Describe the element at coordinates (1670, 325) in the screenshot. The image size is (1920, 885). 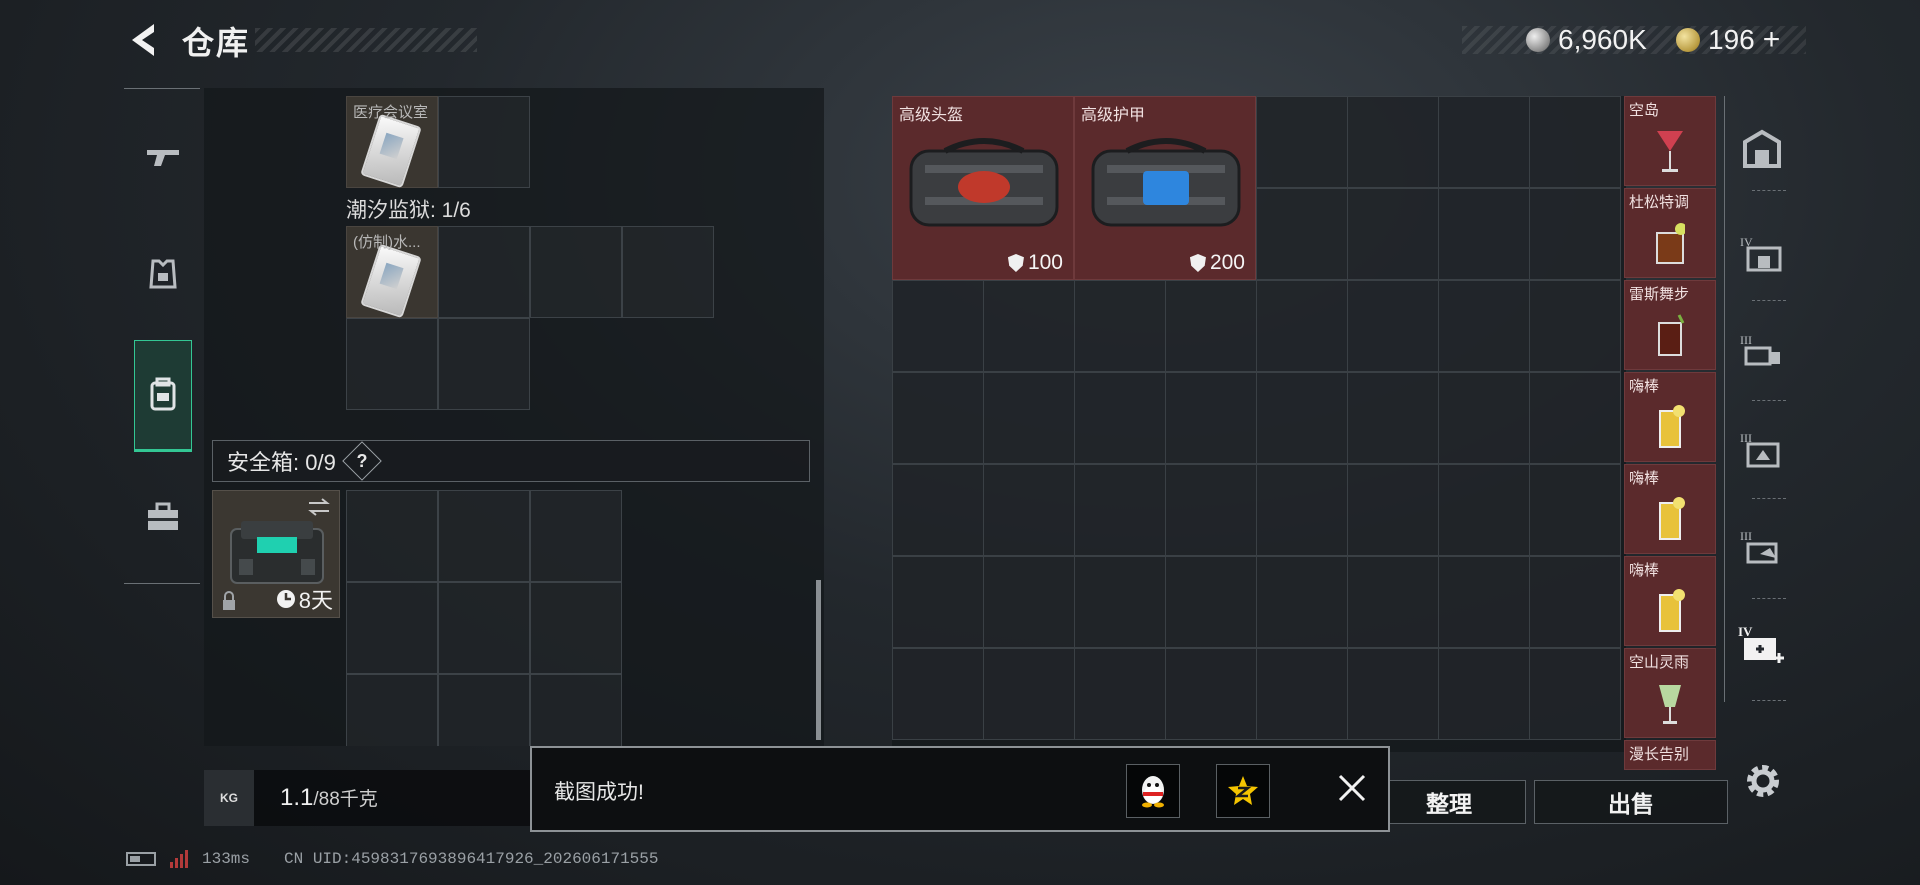
I see `drink-item: 雷斯舞步` at that location.